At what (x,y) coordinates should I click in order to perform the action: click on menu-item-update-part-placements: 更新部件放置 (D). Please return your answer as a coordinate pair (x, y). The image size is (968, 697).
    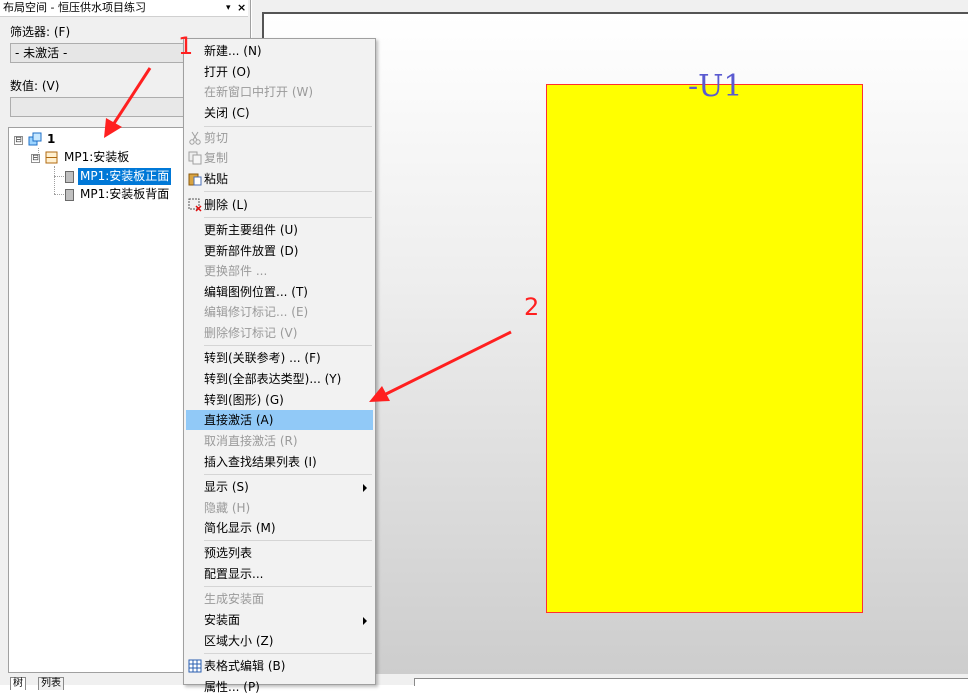
    Looking at the image, I should click on (279, 251).